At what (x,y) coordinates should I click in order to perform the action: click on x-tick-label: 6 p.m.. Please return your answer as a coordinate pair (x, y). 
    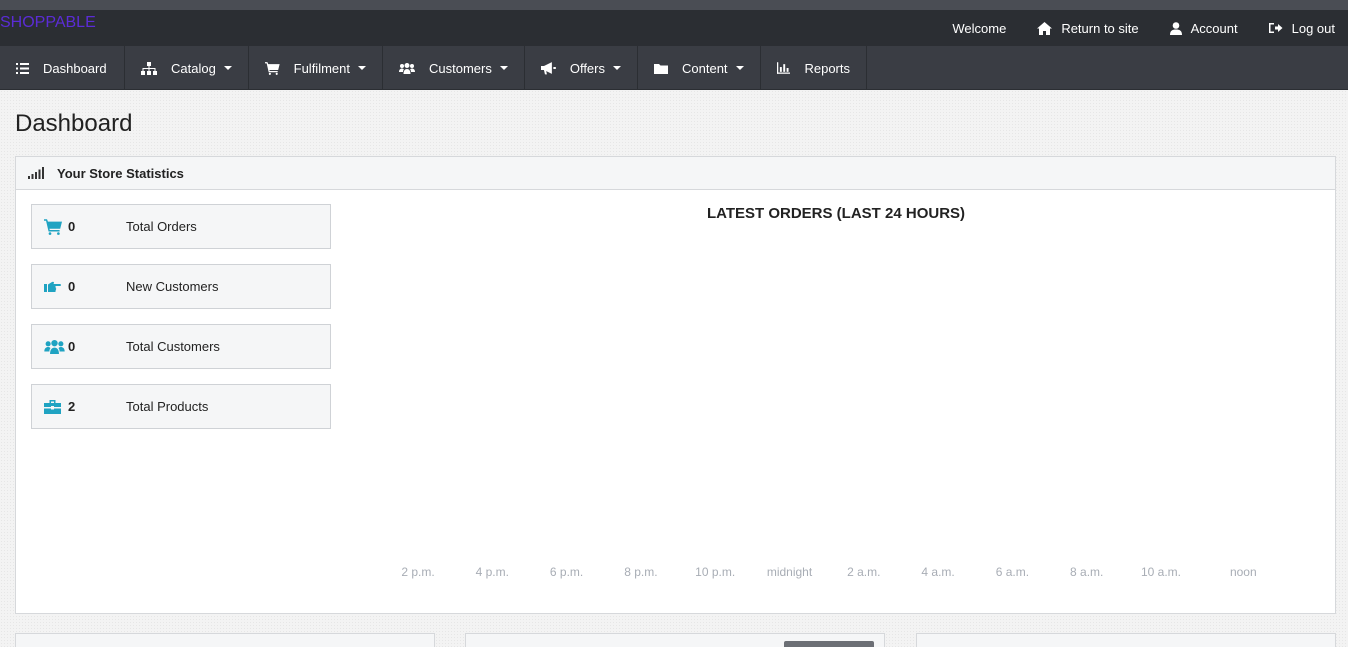
    Looking at the image, I should click on (566, 572).